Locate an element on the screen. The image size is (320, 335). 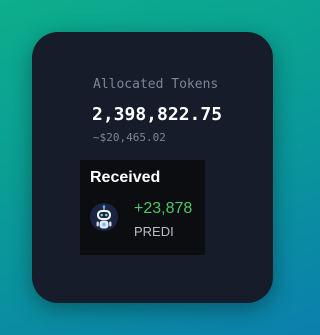
received-panel: Received +23,878 PREDI is located at coordinates (142, 207).